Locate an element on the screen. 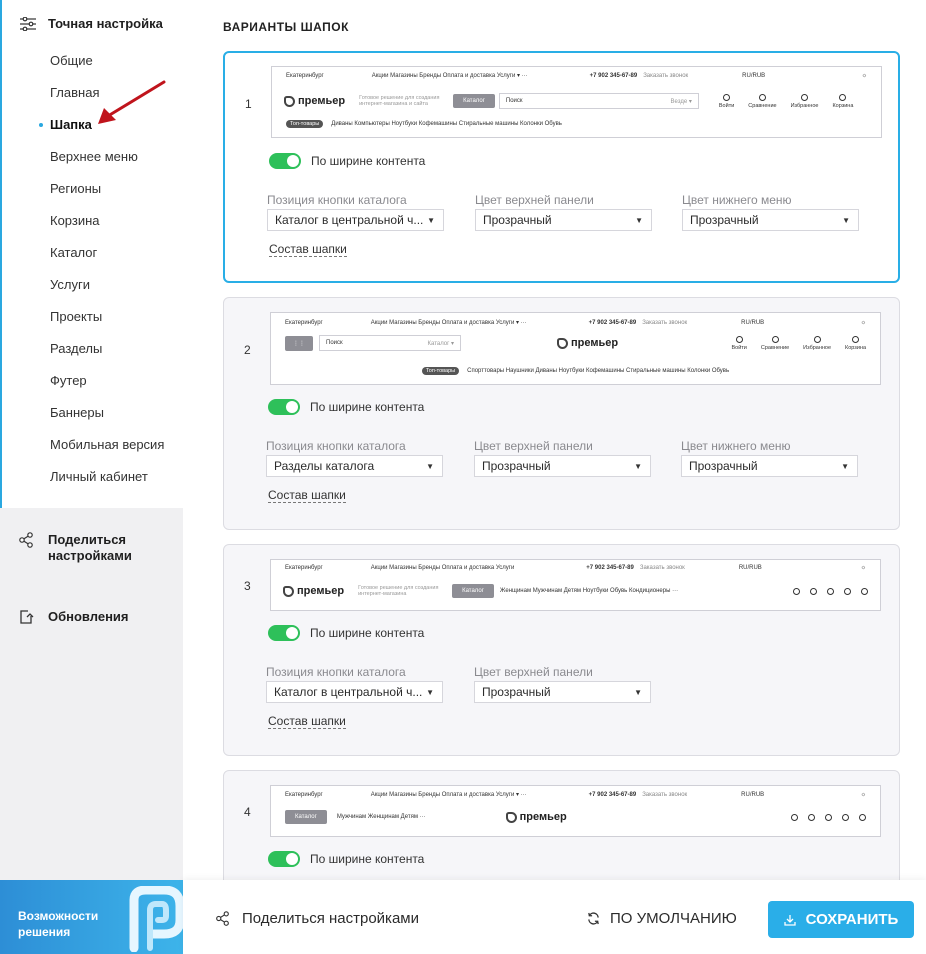  red-arrow-annotation is located at coordinates (132, 102).